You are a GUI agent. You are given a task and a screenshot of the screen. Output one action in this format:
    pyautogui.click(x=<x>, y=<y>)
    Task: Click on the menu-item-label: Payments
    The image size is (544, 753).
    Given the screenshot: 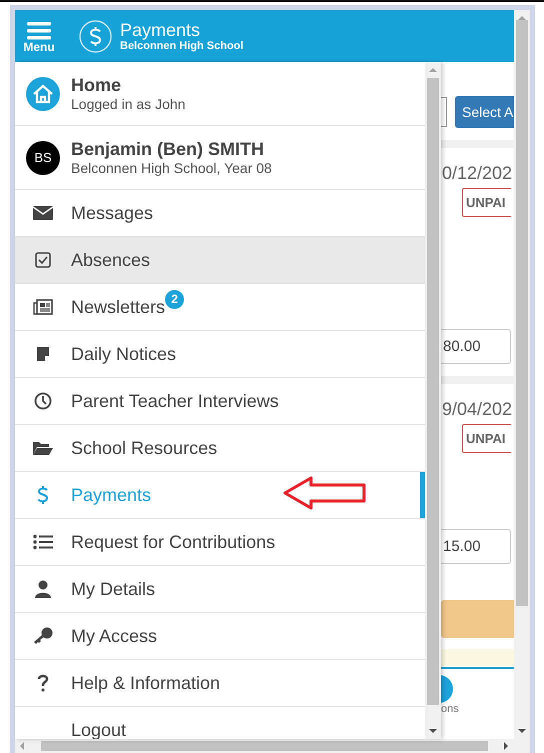 What is the action you would take?
    pyautogui.click(x=111, y=495)
    